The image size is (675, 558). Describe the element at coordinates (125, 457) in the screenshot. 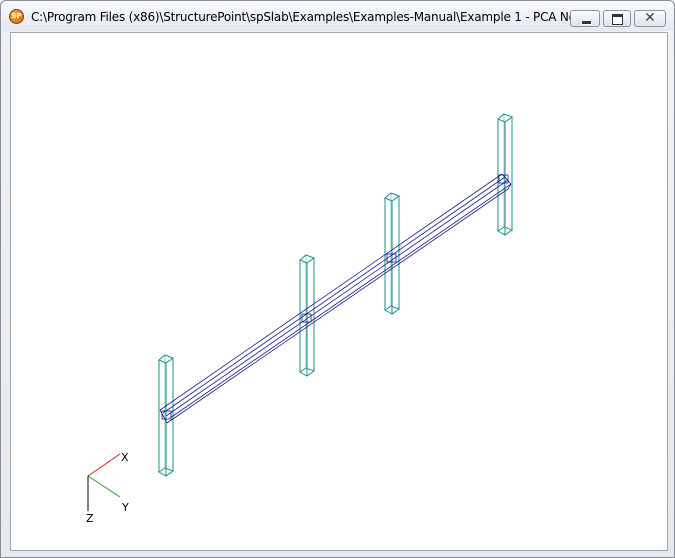

I see `x-axis-label: X` at that location.